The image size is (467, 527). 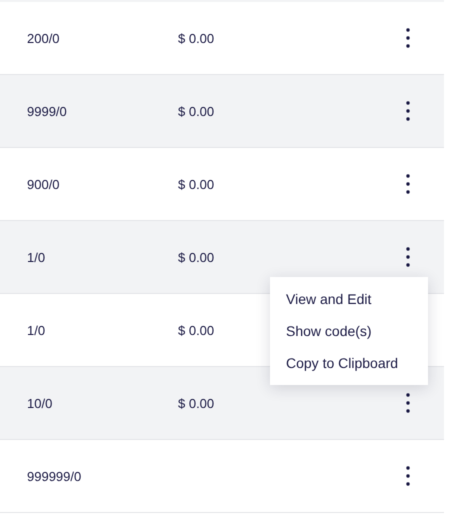 I want to click on quantity-cell-text: 200/0, so click(x=43, y=38).